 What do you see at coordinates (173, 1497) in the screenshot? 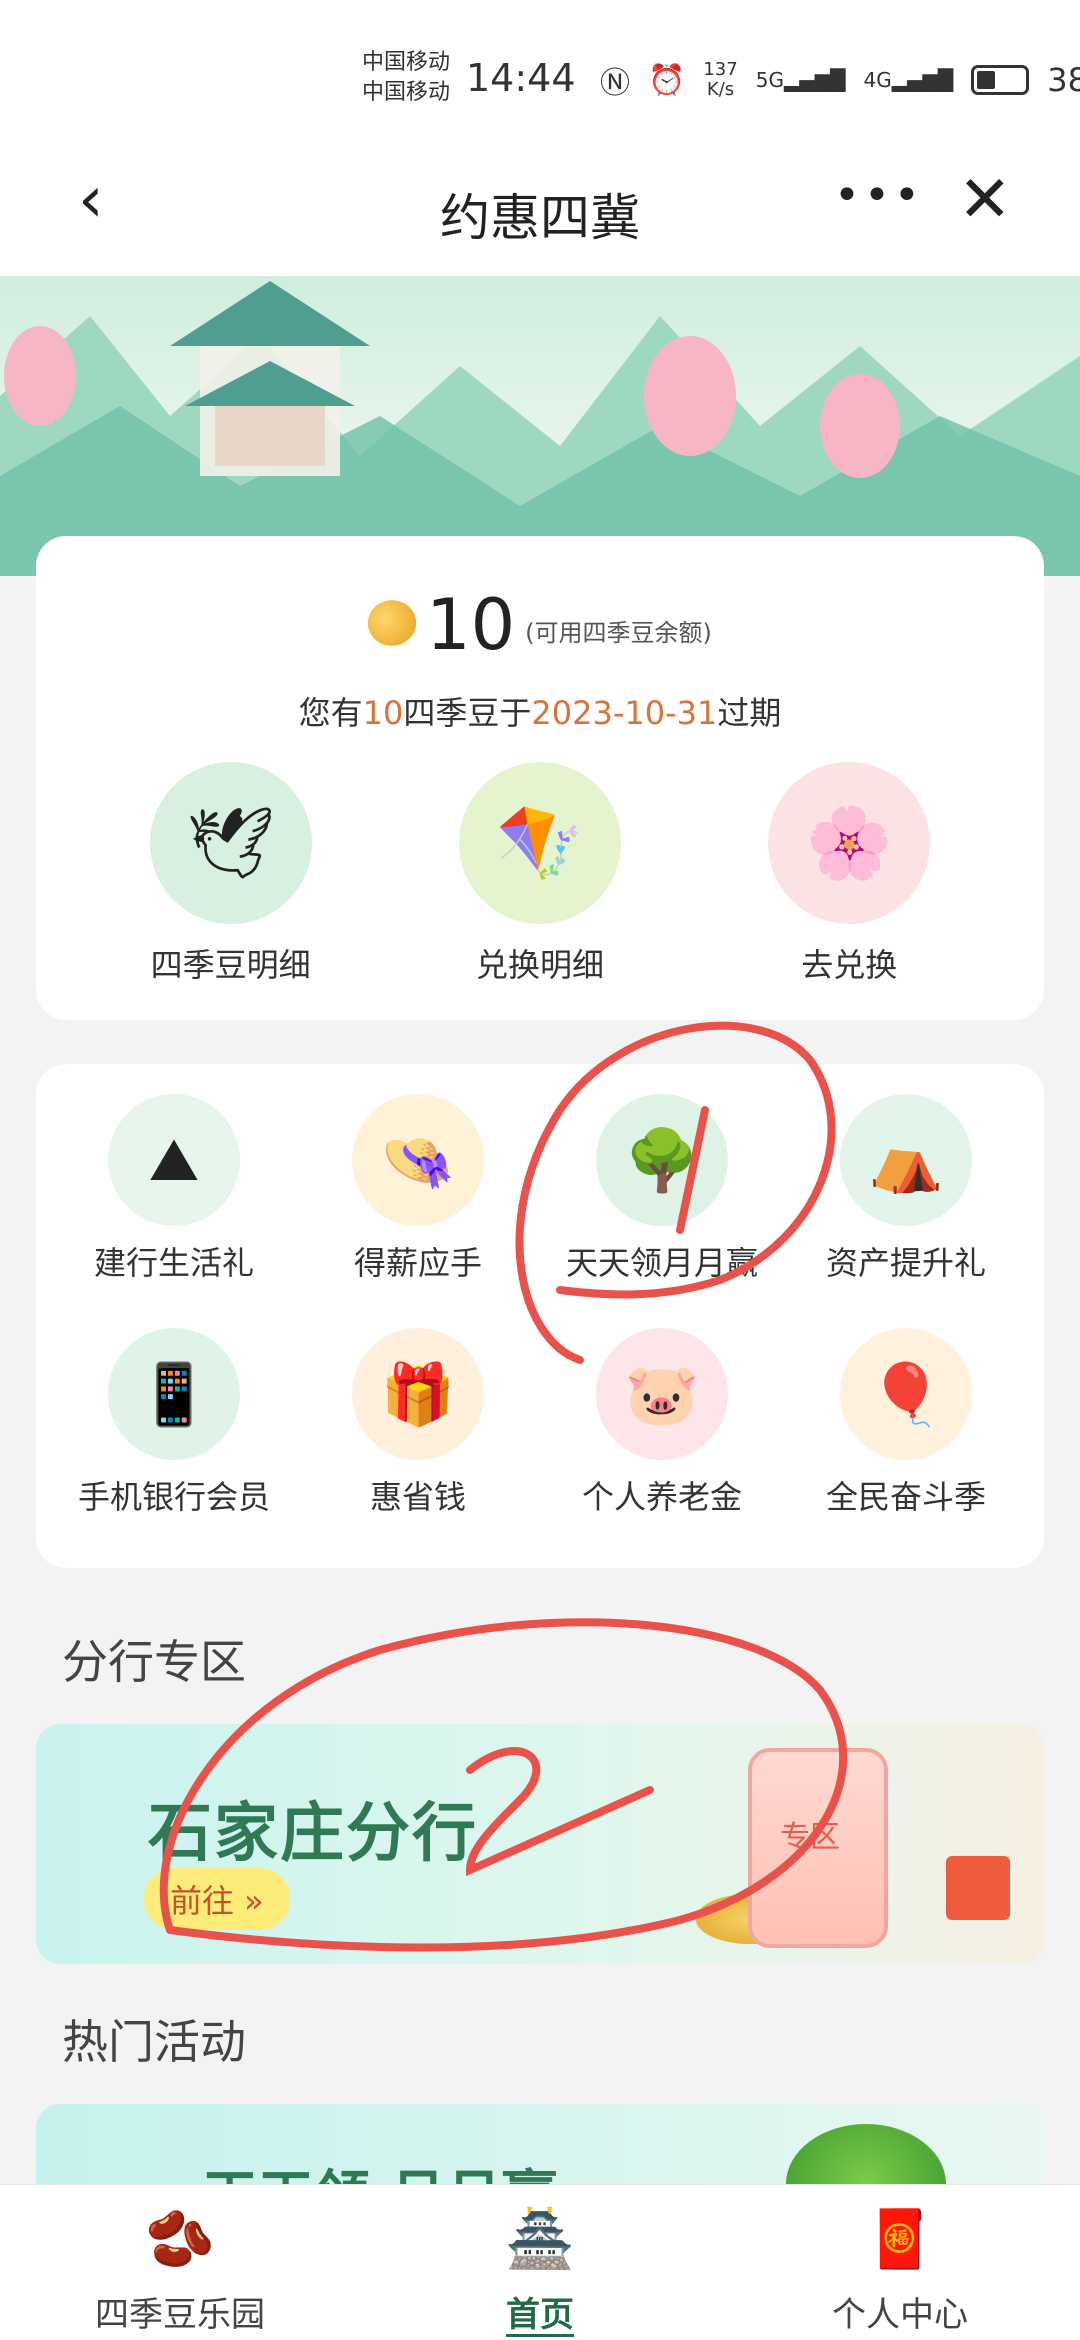
I see `service-label: 手机银行会员` at bounding box center [173, 1497].